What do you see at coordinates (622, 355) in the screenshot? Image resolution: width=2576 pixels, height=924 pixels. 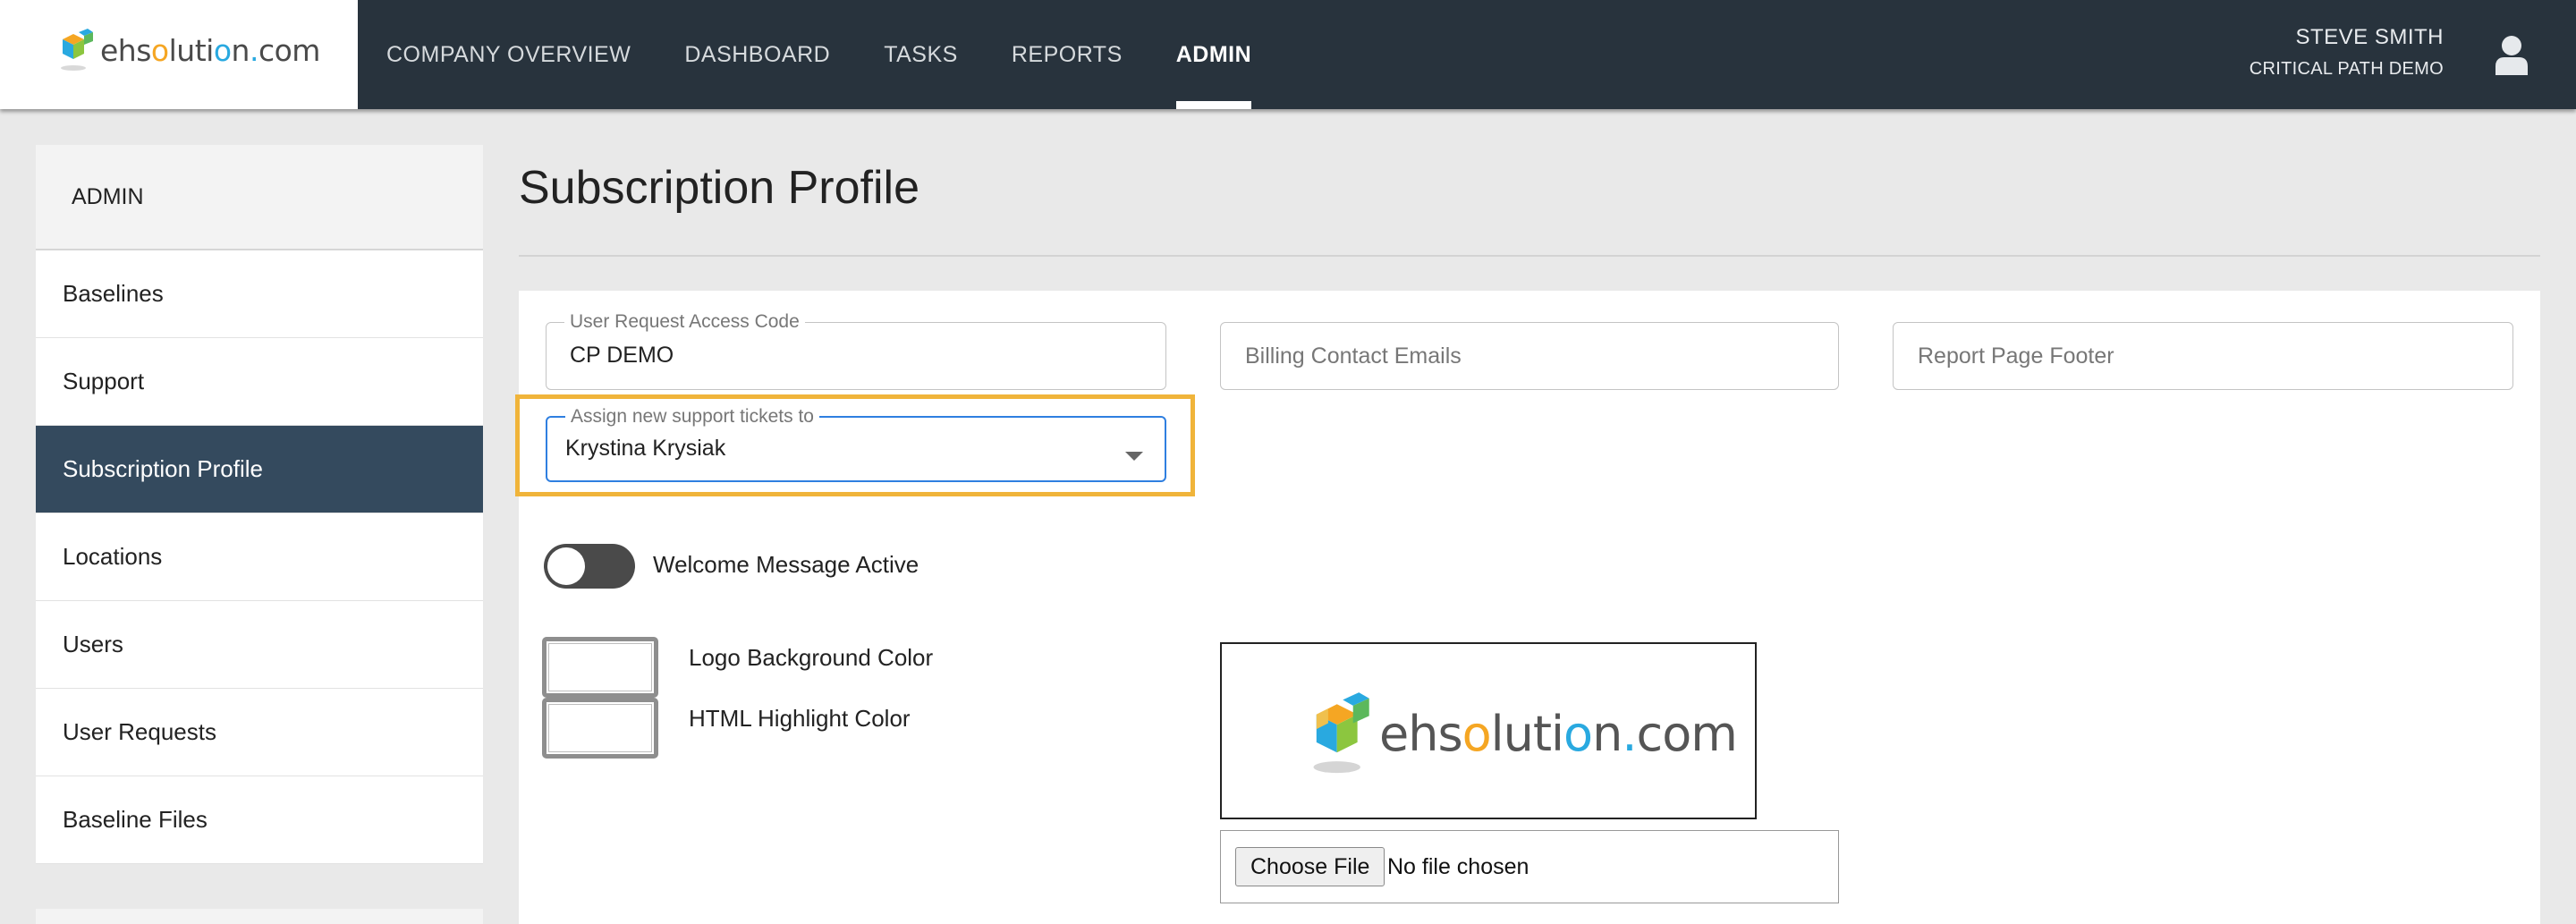 I see `access-code-value: CP DEMO` at bounding box center [622, 355].